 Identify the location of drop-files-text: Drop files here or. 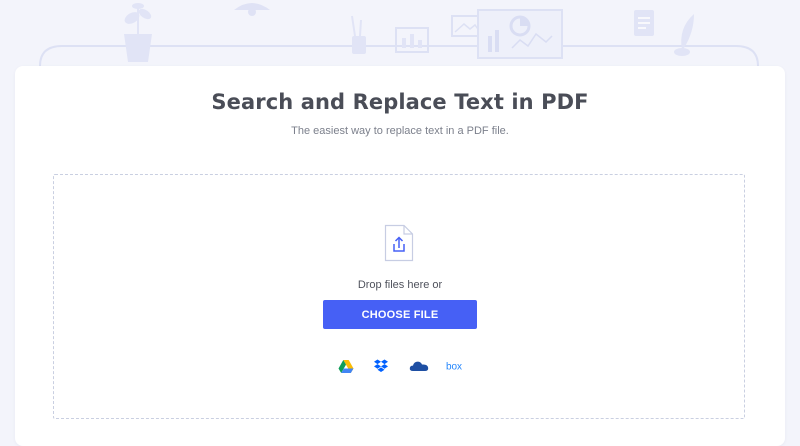
(400, 285).